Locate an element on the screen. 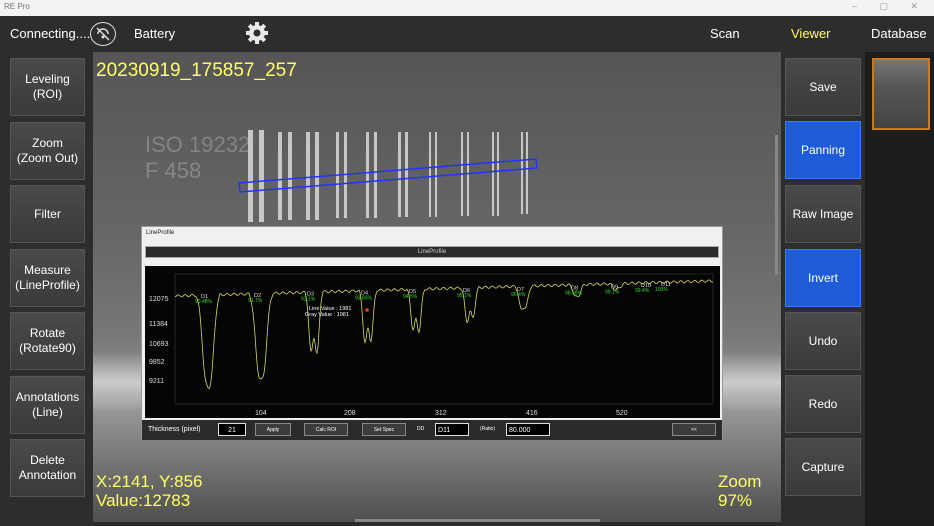  percent-label: 90.48% is located at coordinates (204, 302).